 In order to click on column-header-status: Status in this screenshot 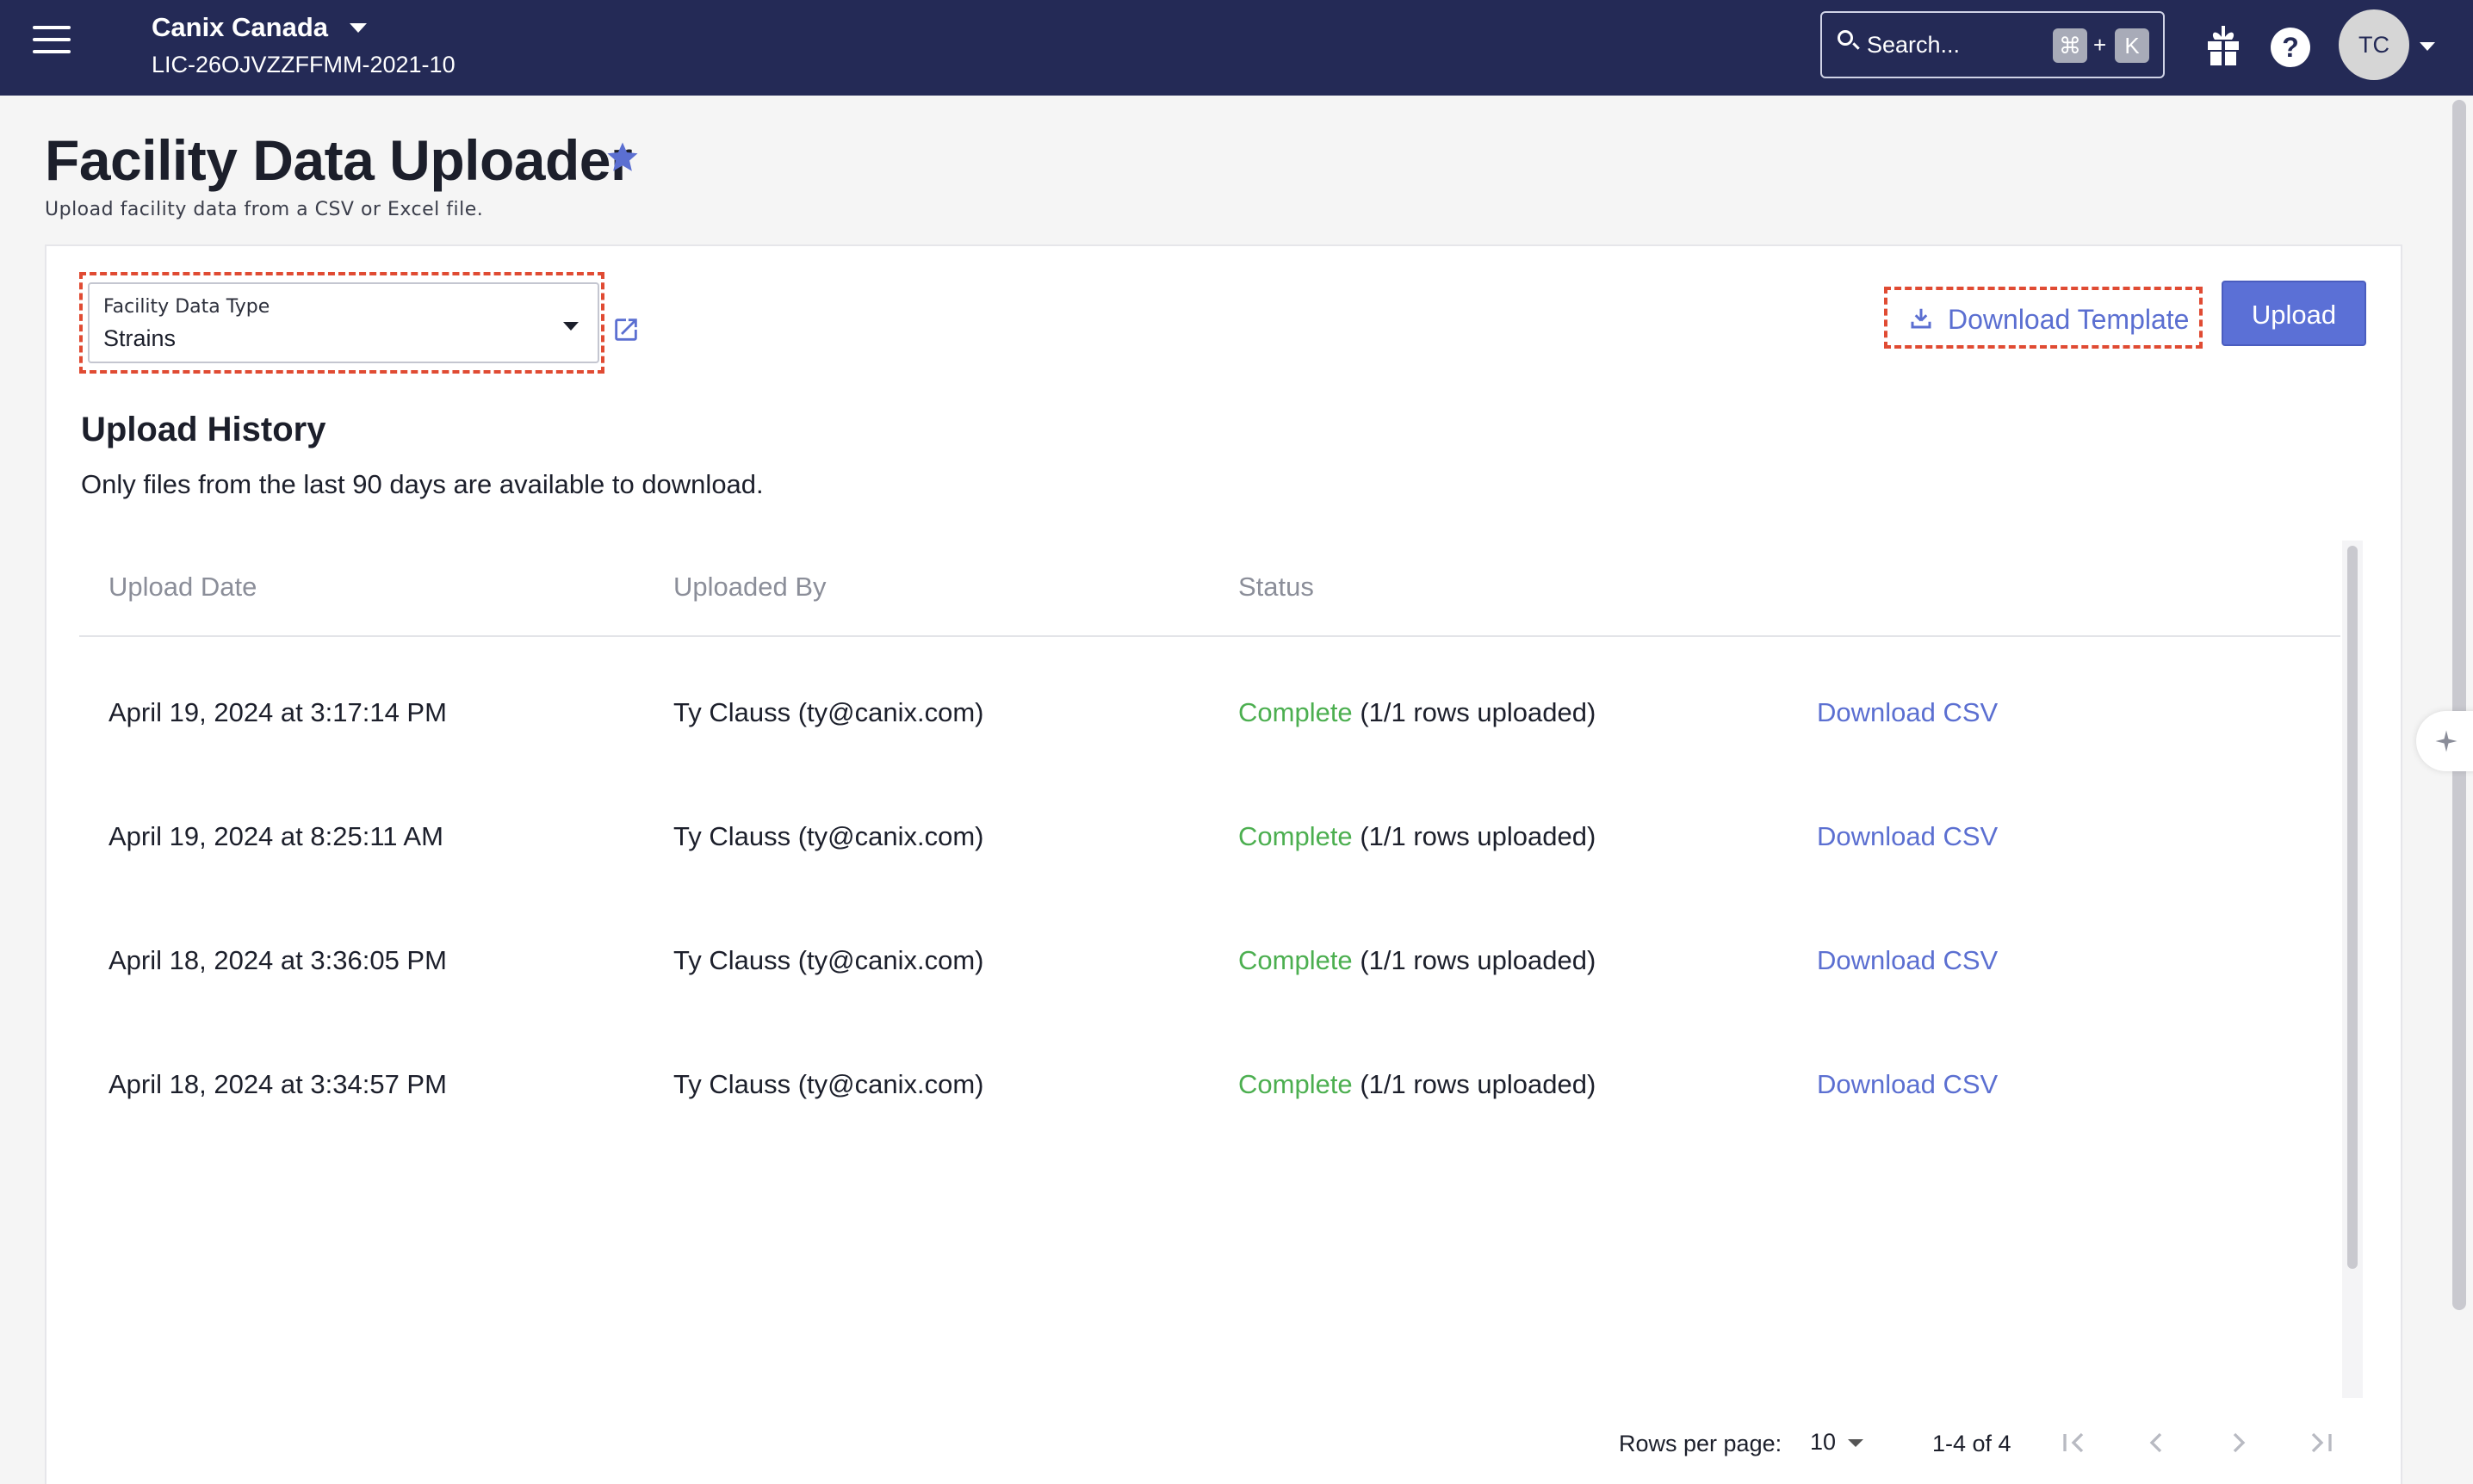, I will do `click(1276, 587)`.